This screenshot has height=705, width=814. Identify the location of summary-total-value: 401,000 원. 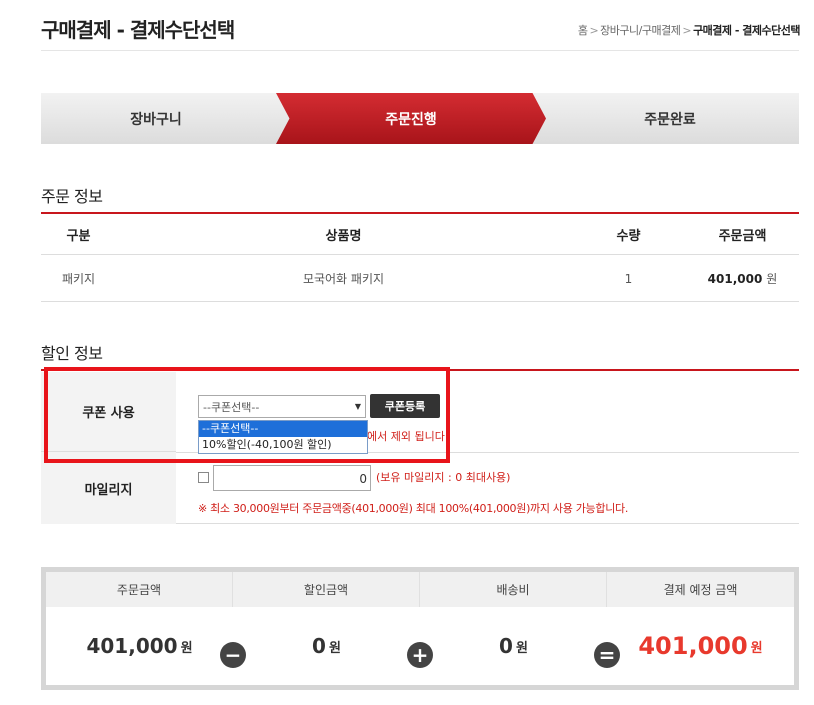
(700, 646).